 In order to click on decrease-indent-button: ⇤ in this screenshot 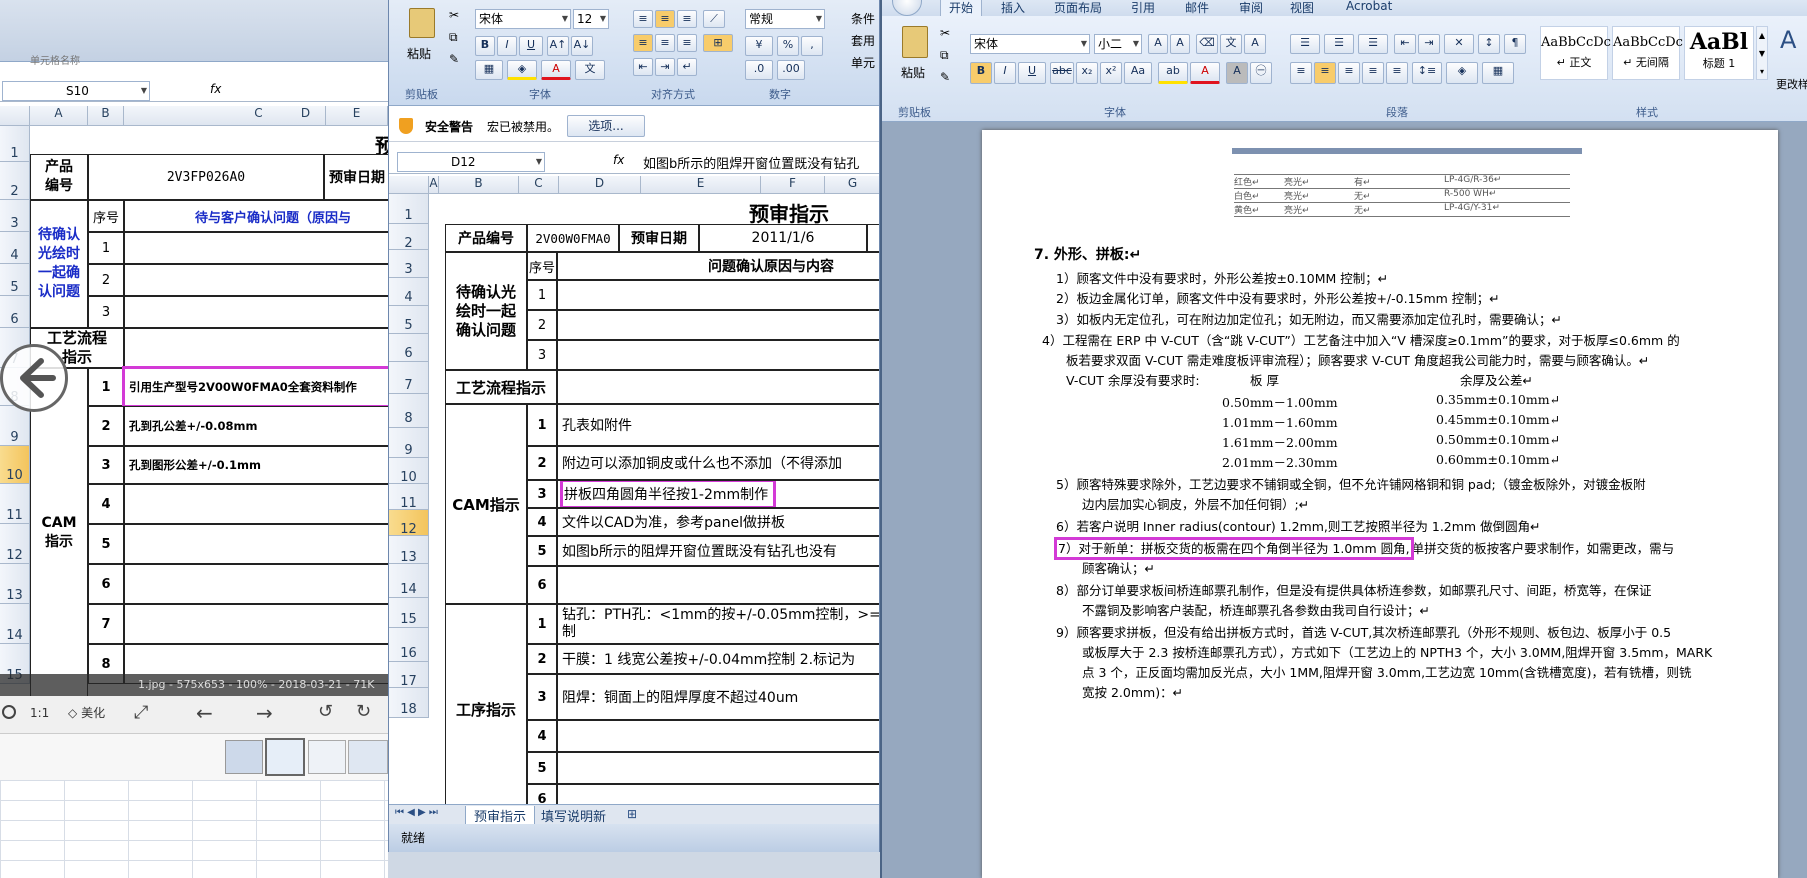, I will do `click(643, 67)`.